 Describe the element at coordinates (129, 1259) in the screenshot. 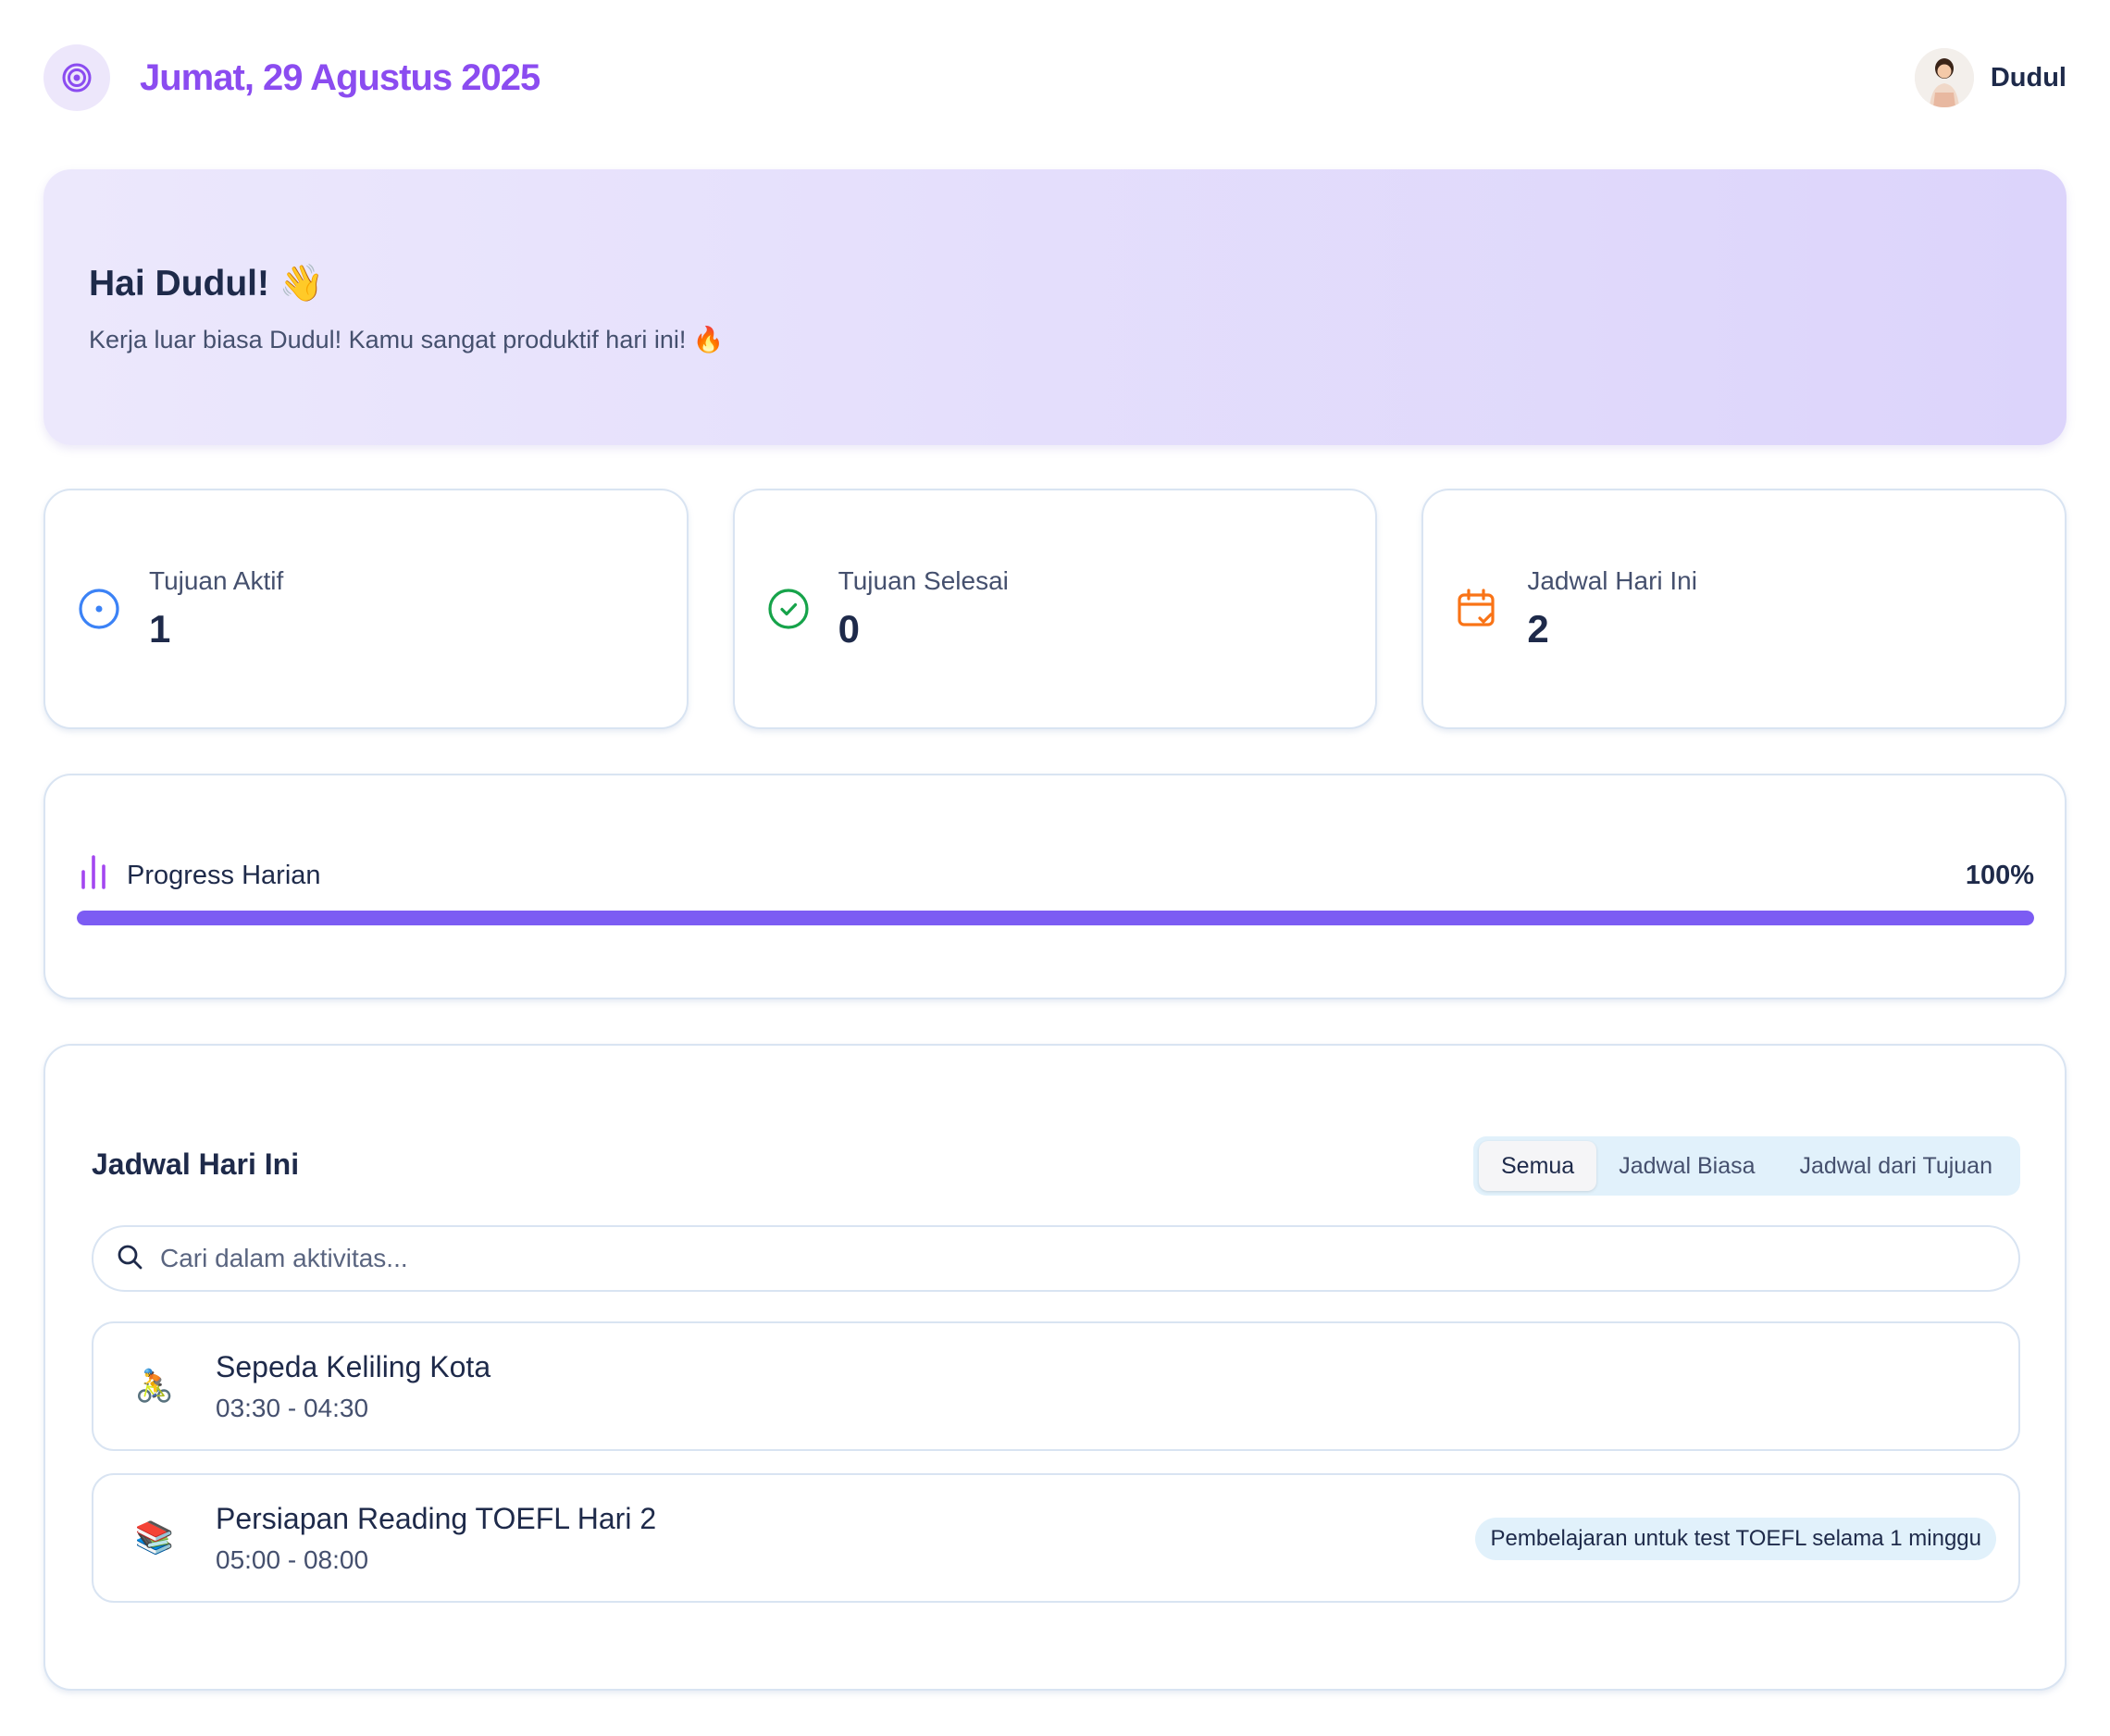

I see `search-icon` at that location.